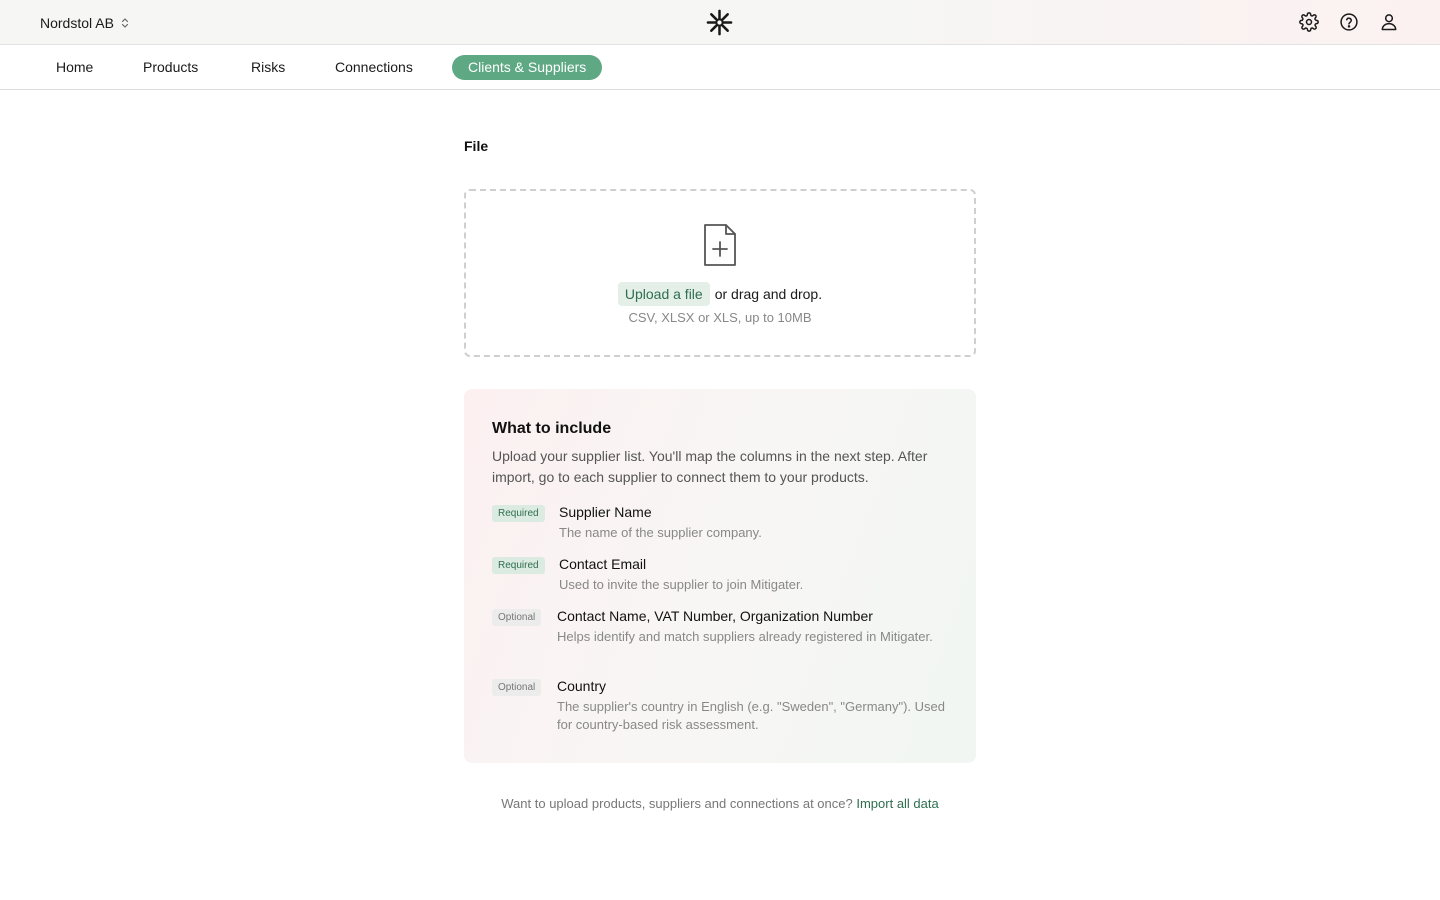 Image resolution: width=1440 pixels, height=900 pixels. Describe the element at coordinates (74, 67) in the screenshot. I see `tab-home: Home` at that location.